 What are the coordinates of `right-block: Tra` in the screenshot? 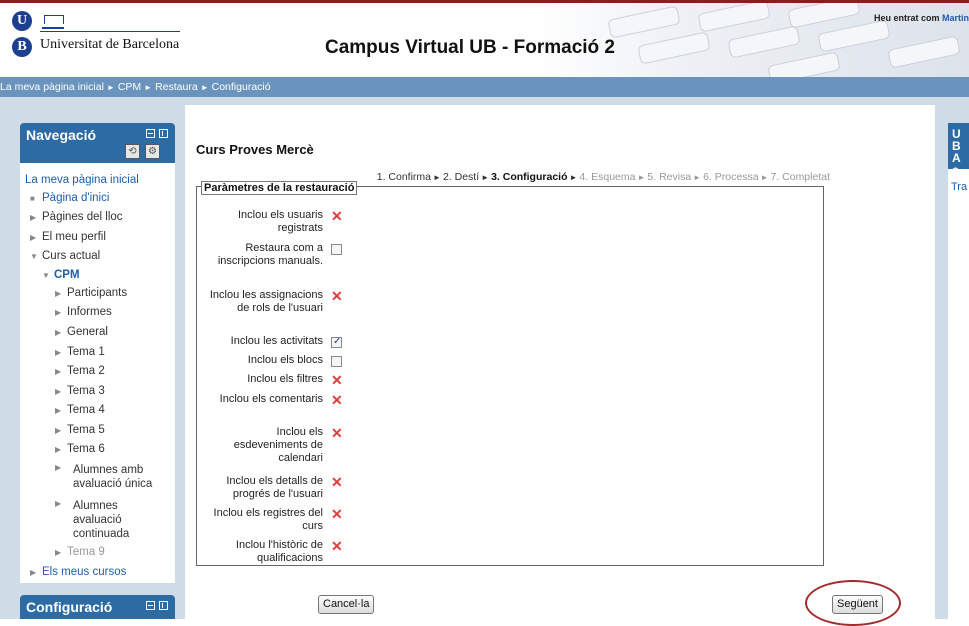 It's located at (958, 394).